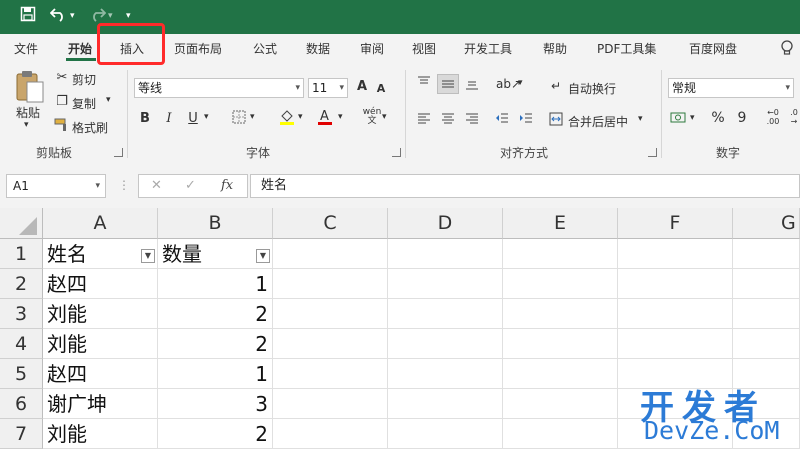 The width and height of the screenshot is (800, 450). I want to click on middle-align-button, so click(448, 84).